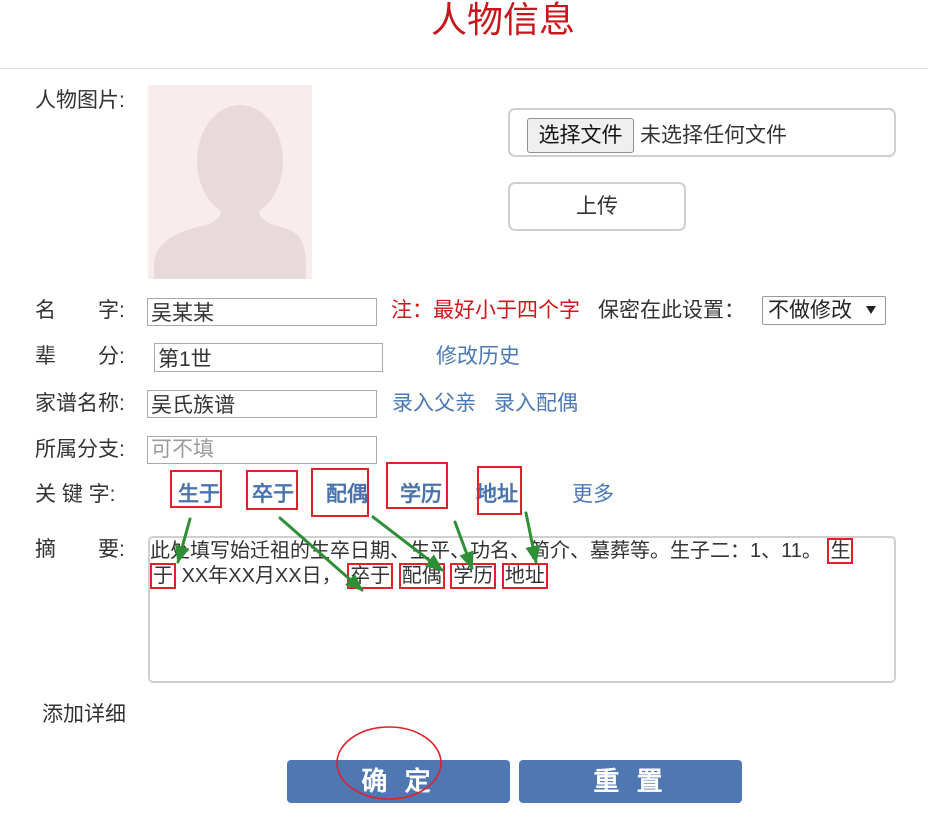  What do you see at coordinates (80, 449) in the screenshot?
I see `branch-label: 所属分支:` at bounding box center [80, 449].